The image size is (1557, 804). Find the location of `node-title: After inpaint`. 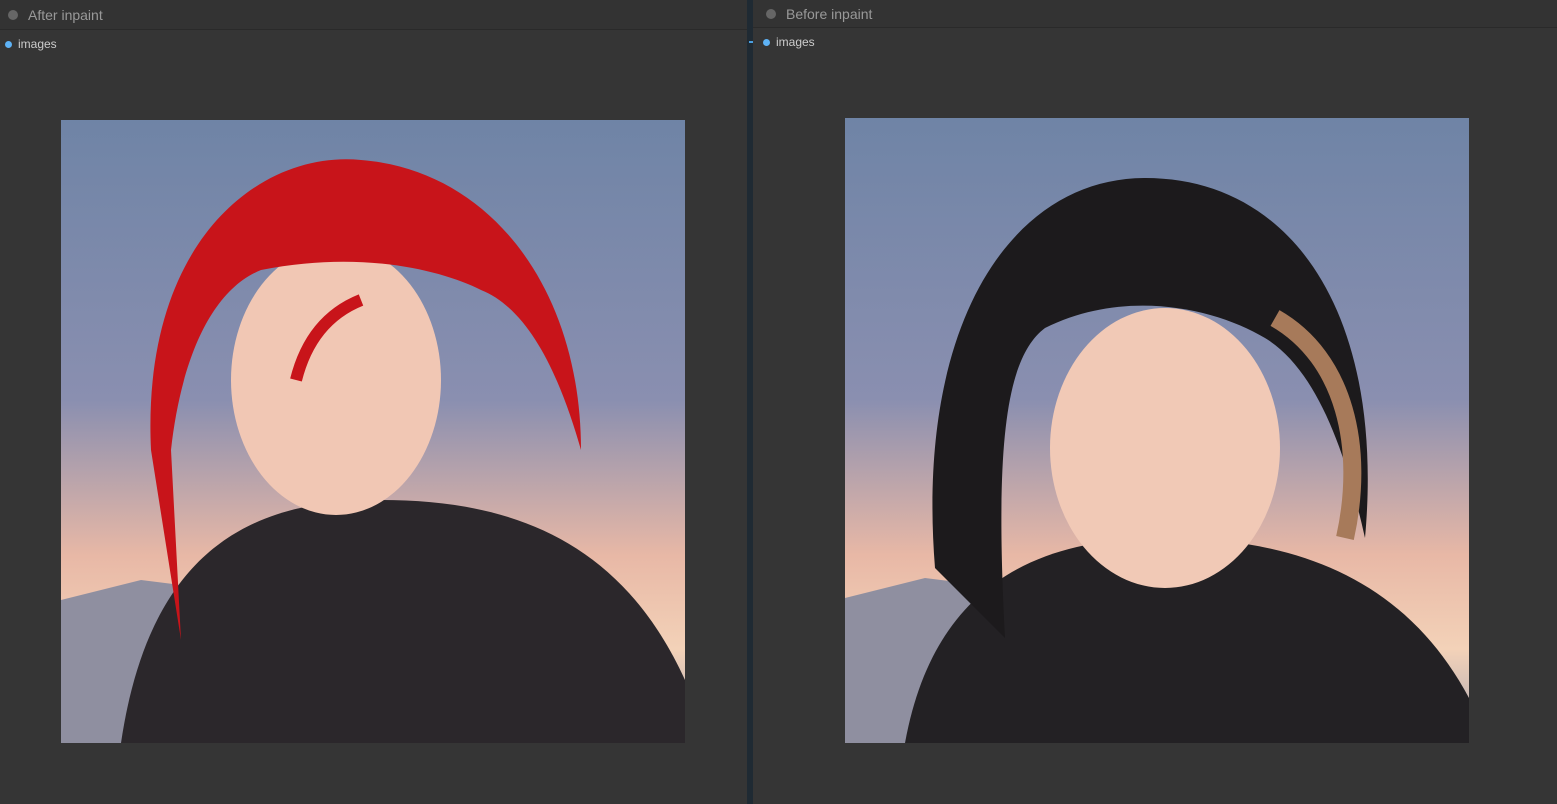

node-title: After inpaint is located at coordinates (65, 14).